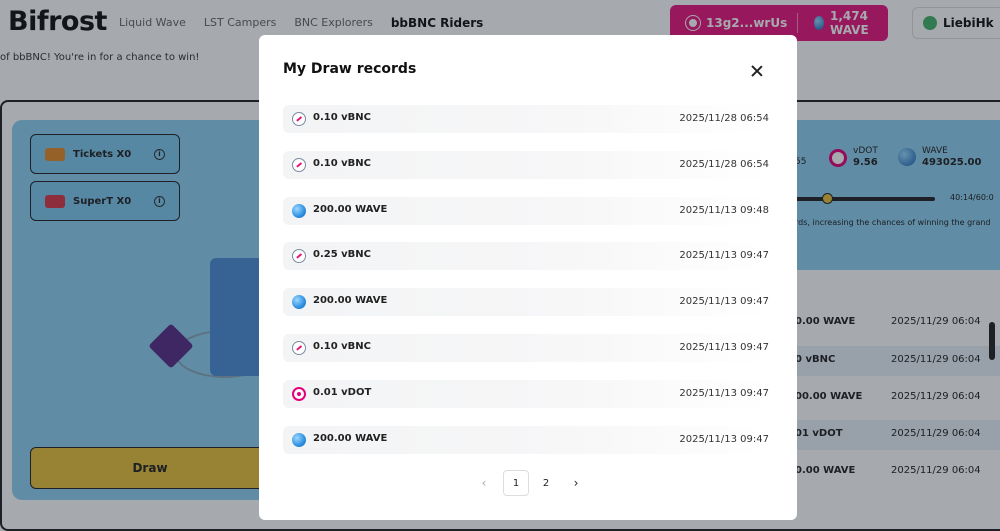 The width and height of the screenshot is (1000, 531). Describe the element at coordinates (342, 255) in the screenshot. I see `record-amount: 0.25 vBNC` at that location.